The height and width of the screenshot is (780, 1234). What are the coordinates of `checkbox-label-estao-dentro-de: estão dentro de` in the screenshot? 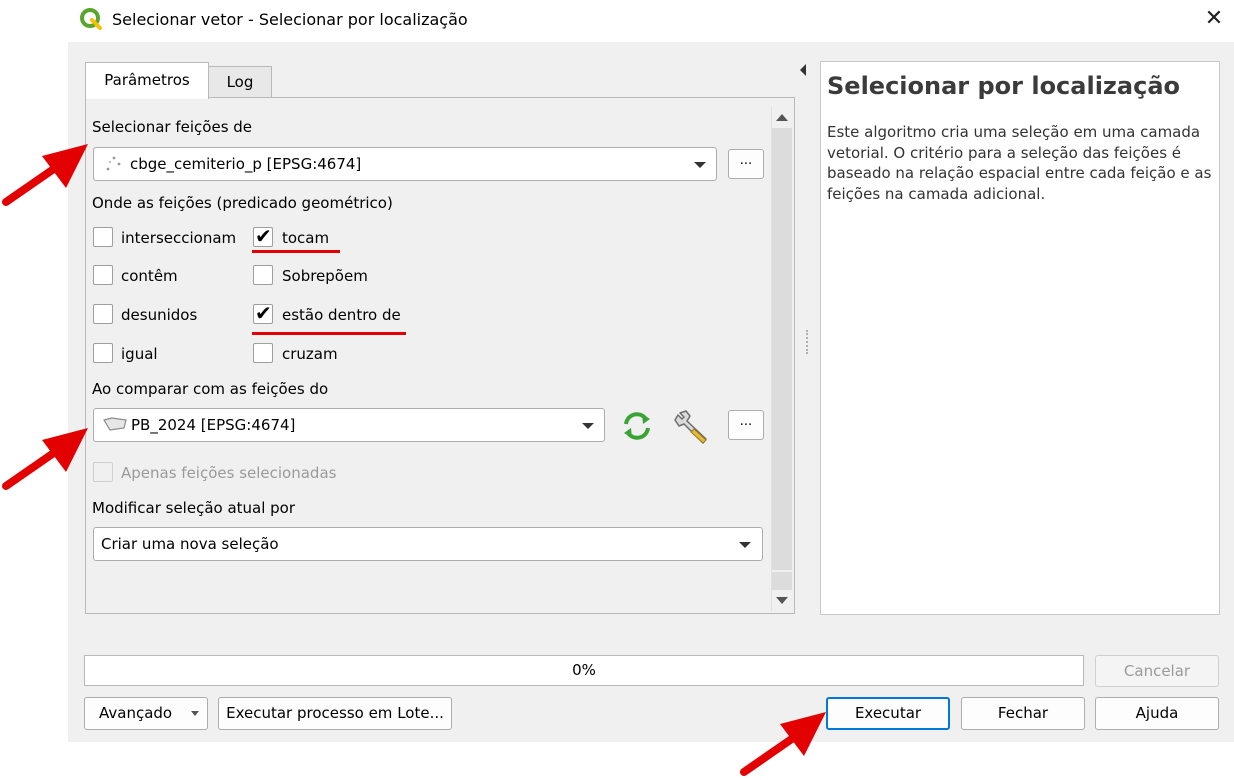 It's located at (341, 315).